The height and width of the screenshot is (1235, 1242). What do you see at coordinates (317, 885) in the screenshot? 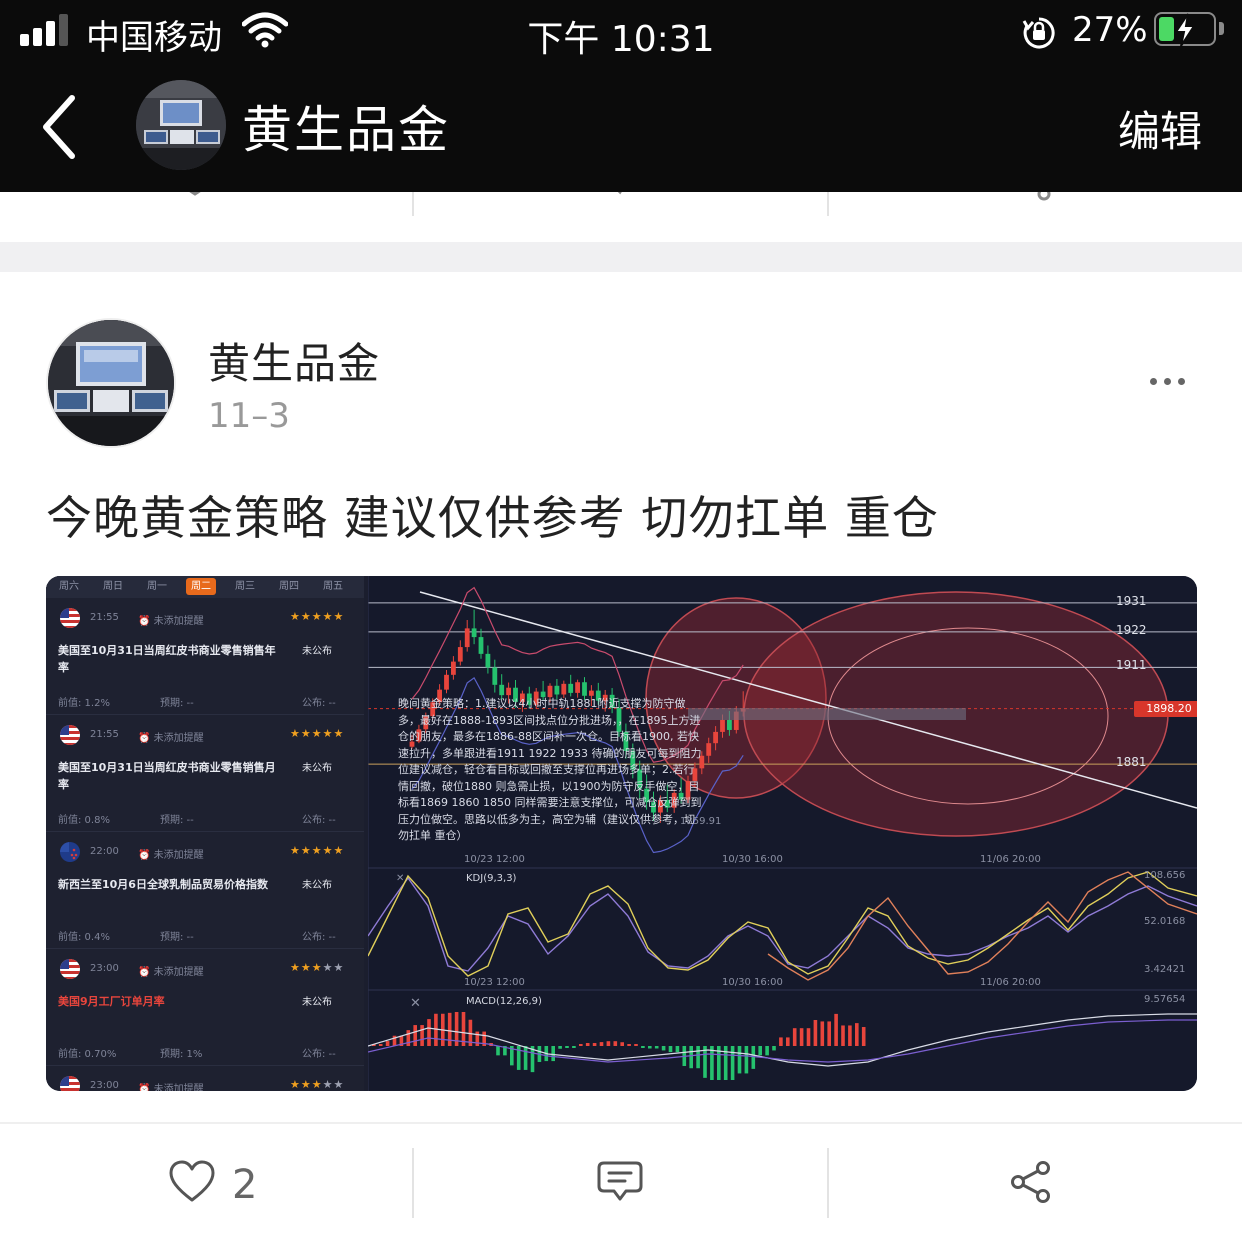
I see `event-status: 未公布` at bounding box center [317, 885].